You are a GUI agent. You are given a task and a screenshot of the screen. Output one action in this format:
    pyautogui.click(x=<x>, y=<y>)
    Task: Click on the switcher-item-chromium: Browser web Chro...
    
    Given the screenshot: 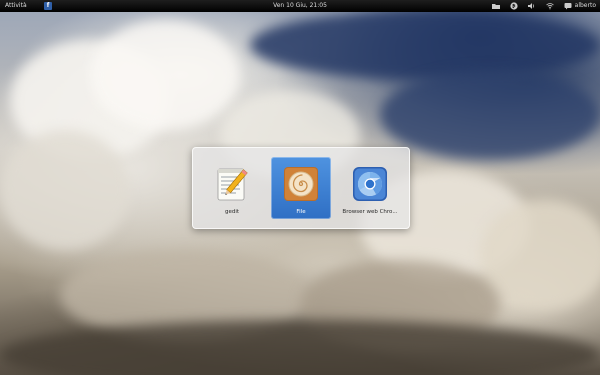 What is the action you would take?
    pyautogui.click(x=370, y=188)
    